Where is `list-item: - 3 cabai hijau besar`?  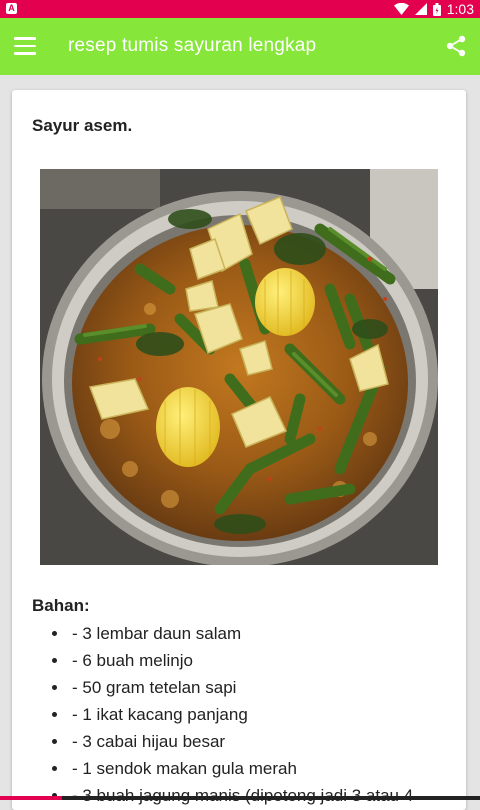 list-item: - 3 cabai hijau besar is located at coordinates (222, 741).